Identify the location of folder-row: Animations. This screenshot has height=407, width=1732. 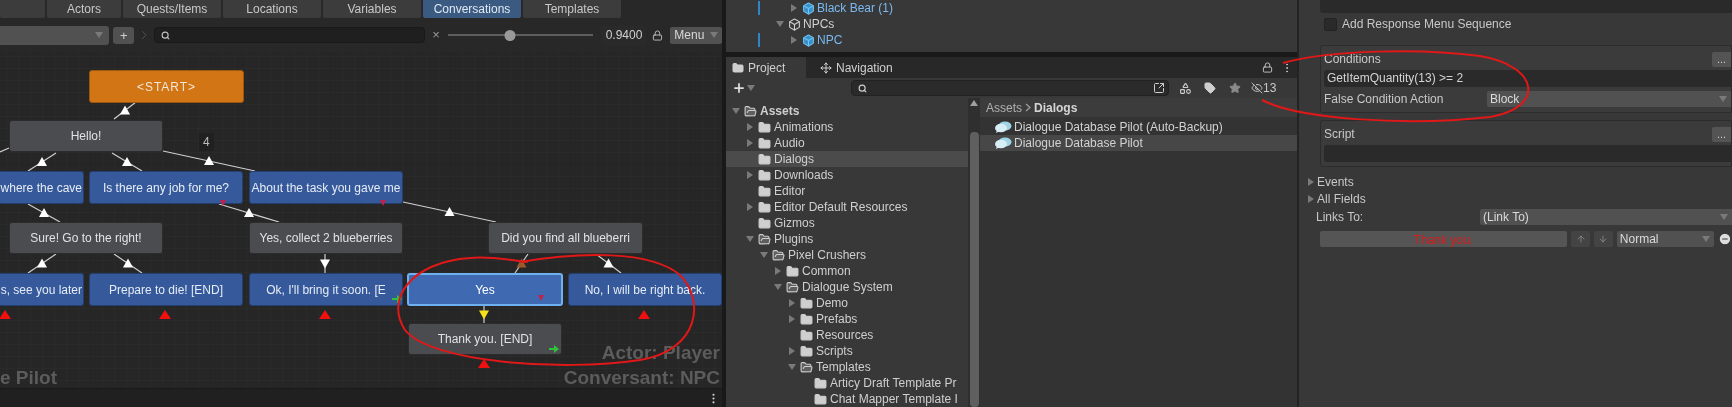
(847, 127).